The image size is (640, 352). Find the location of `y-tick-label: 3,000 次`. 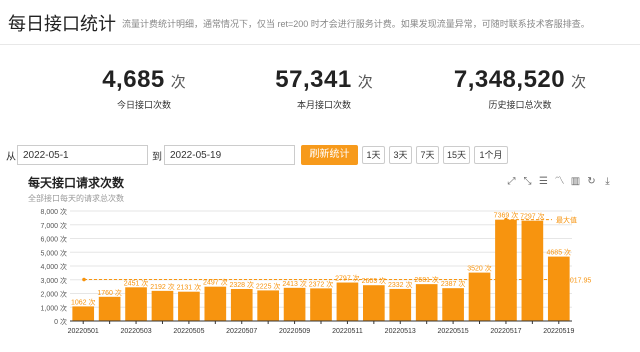

y-tick-label: 3,000 次 is located at coordinates (54, 280).